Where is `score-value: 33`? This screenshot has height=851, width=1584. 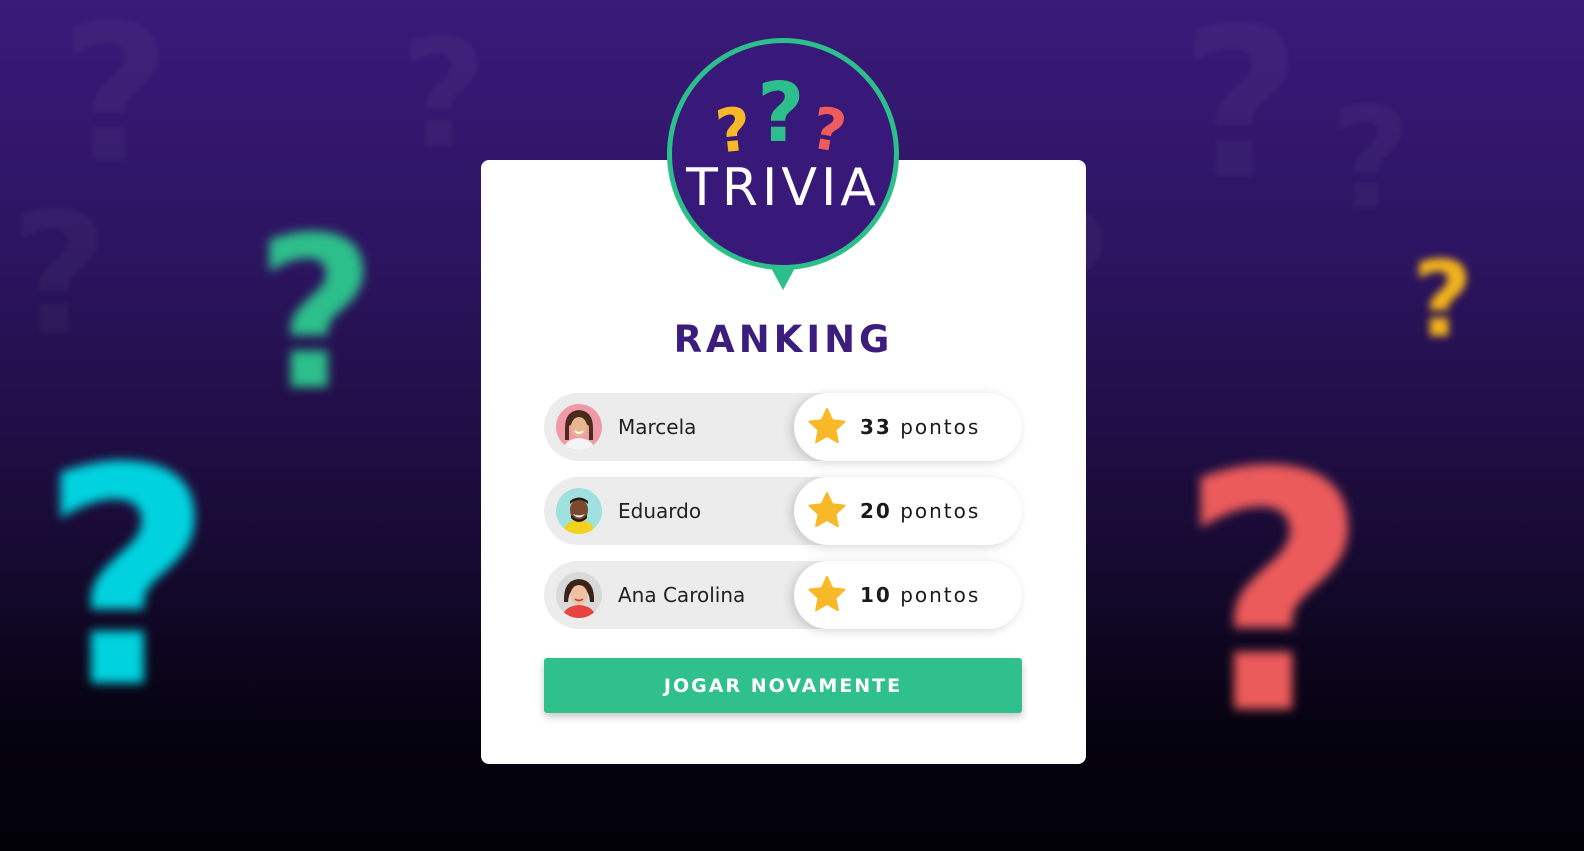 score-value: 33 is located at coordinates (876, 427).